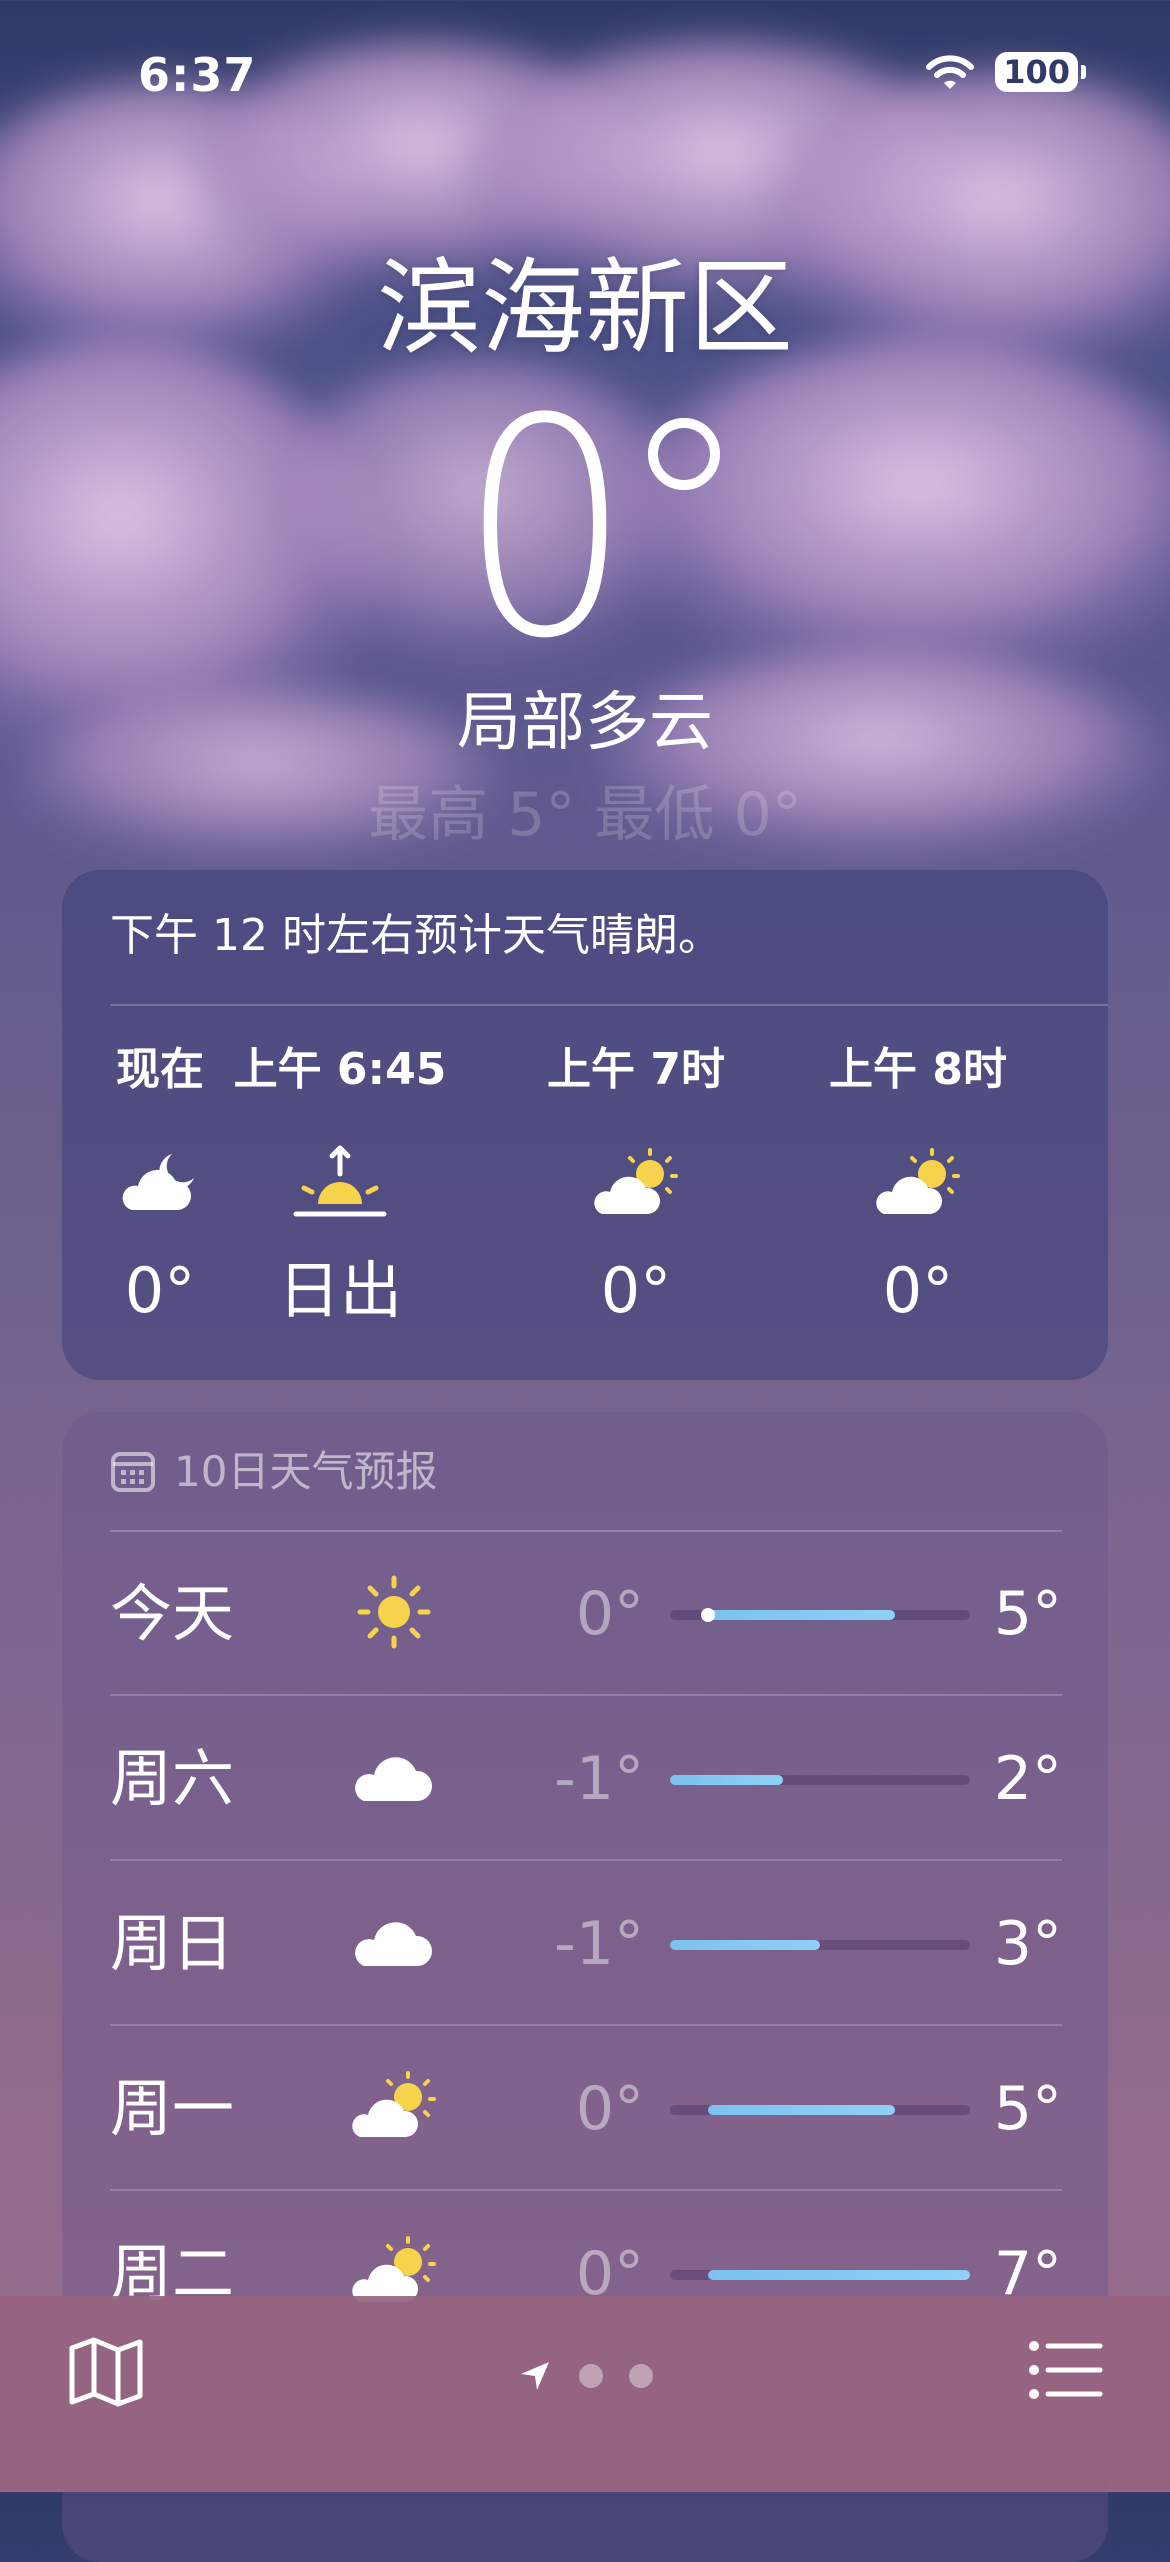  What do you see at coordinates (1036, 72) in the screenshot?
I see `battery-level: 100` at bounding box center [1036, 72].